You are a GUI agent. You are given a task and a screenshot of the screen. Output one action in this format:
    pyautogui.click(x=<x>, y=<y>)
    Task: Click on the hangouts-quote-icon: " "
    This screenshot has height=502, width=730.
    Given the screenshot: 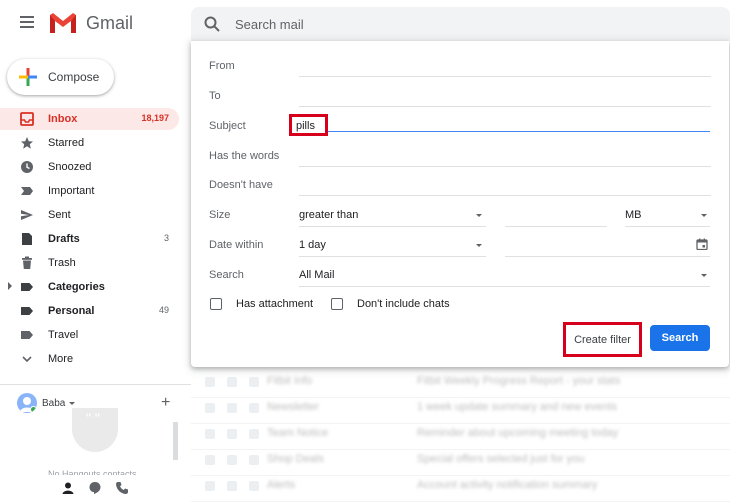 What is the action you would take?
    pyautogui.click(x=95, y=430)
    